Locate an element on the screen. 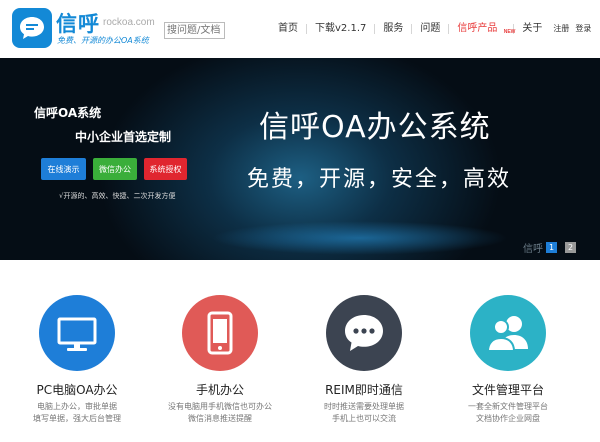 Image resolution: width=600 pixels, height=442 pixels. feature-desc-line: 文档协作企业网盘 is located at coordinates (508, 418).